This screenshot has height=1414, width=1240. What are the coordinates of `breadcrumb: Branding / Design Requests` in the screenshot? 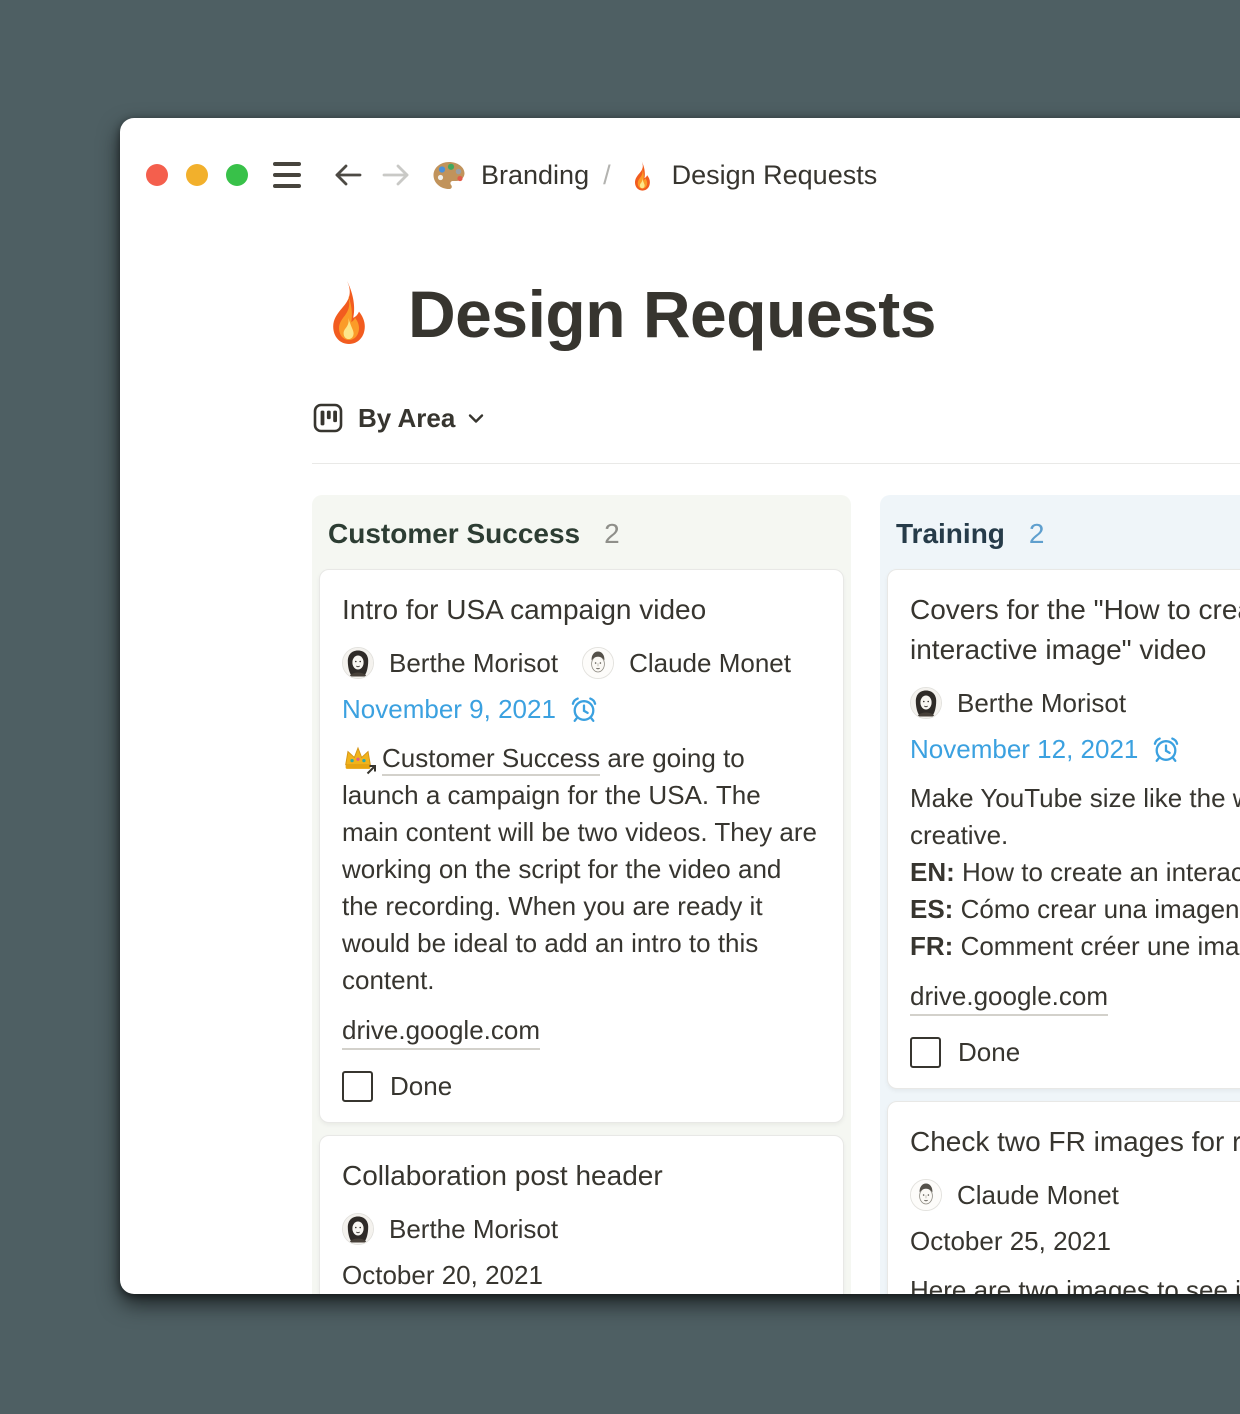 It's located at (654, 175).